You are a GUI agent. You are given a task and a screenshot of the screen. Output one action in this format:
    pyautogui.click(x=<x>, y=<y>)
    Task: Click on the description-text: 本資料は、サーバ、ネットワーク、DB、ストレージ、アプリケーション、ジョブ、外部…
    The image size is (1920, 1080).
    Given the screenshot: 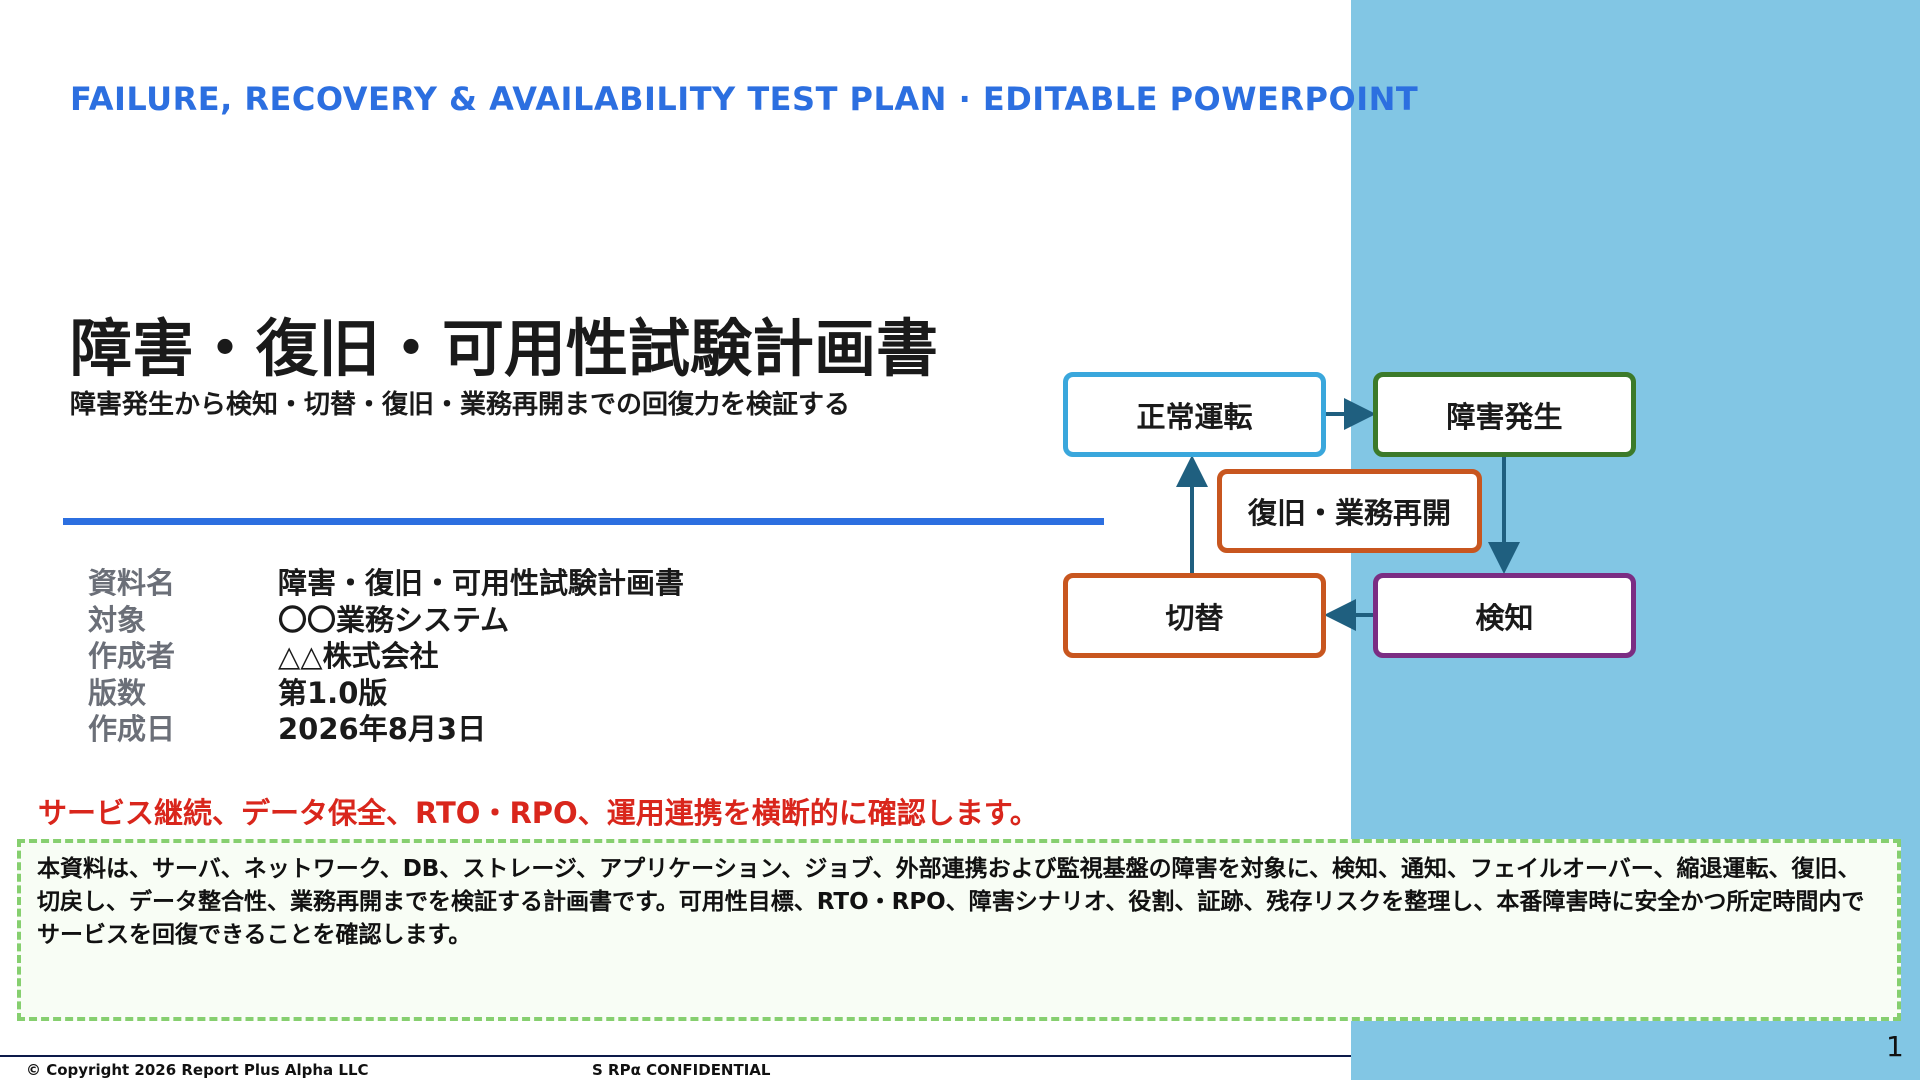 What is the action you would take?
    pyautogui.click(x=951, y=902)
    